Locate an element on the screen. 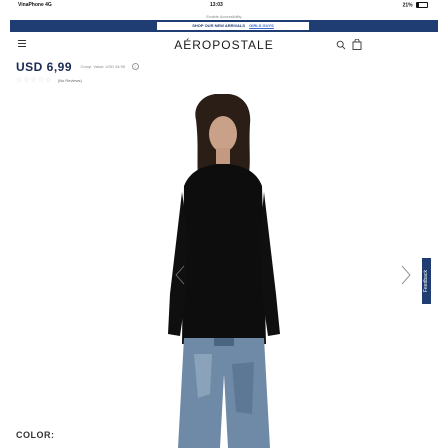  menu-icon is located at coordinates (22, 44).